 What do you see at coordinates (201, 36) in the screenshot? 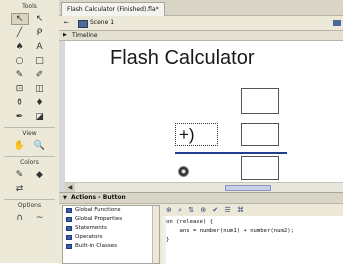
I see `timeline-header: ▶ Timeline` at bounding box center [201, 36].